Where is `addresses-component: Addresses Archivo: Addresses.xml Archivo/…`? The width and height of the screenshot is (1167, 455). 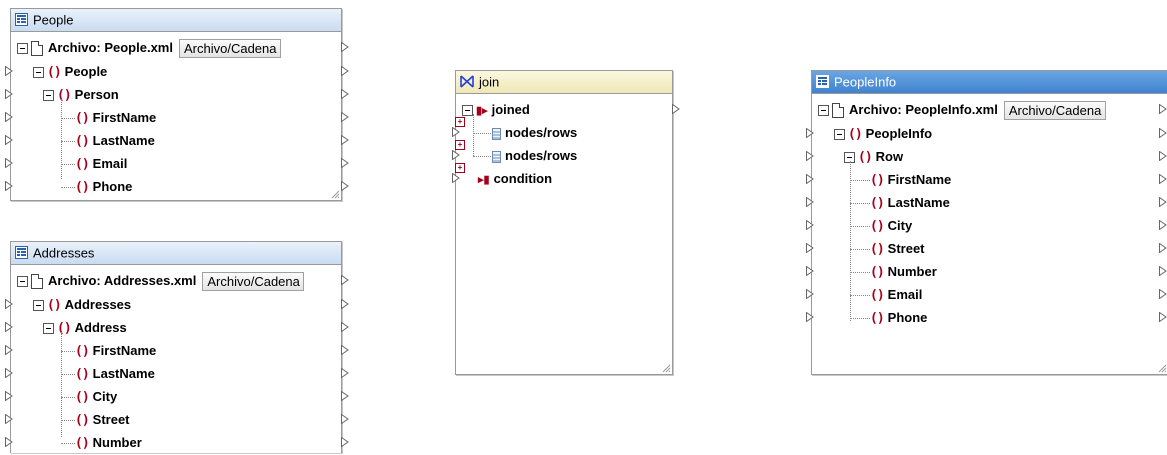 addresses-component: Addresses Archivo: Addresses.xml Archivo/… is located at coordinates (176, 347).